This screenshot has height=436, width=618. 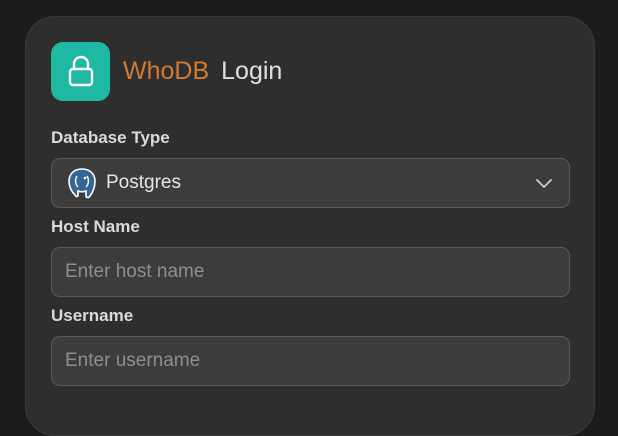 What do you see at coordinates (252, 70) in the screenshot?
I see `page-title: Login` at bounding box center [252, 70].